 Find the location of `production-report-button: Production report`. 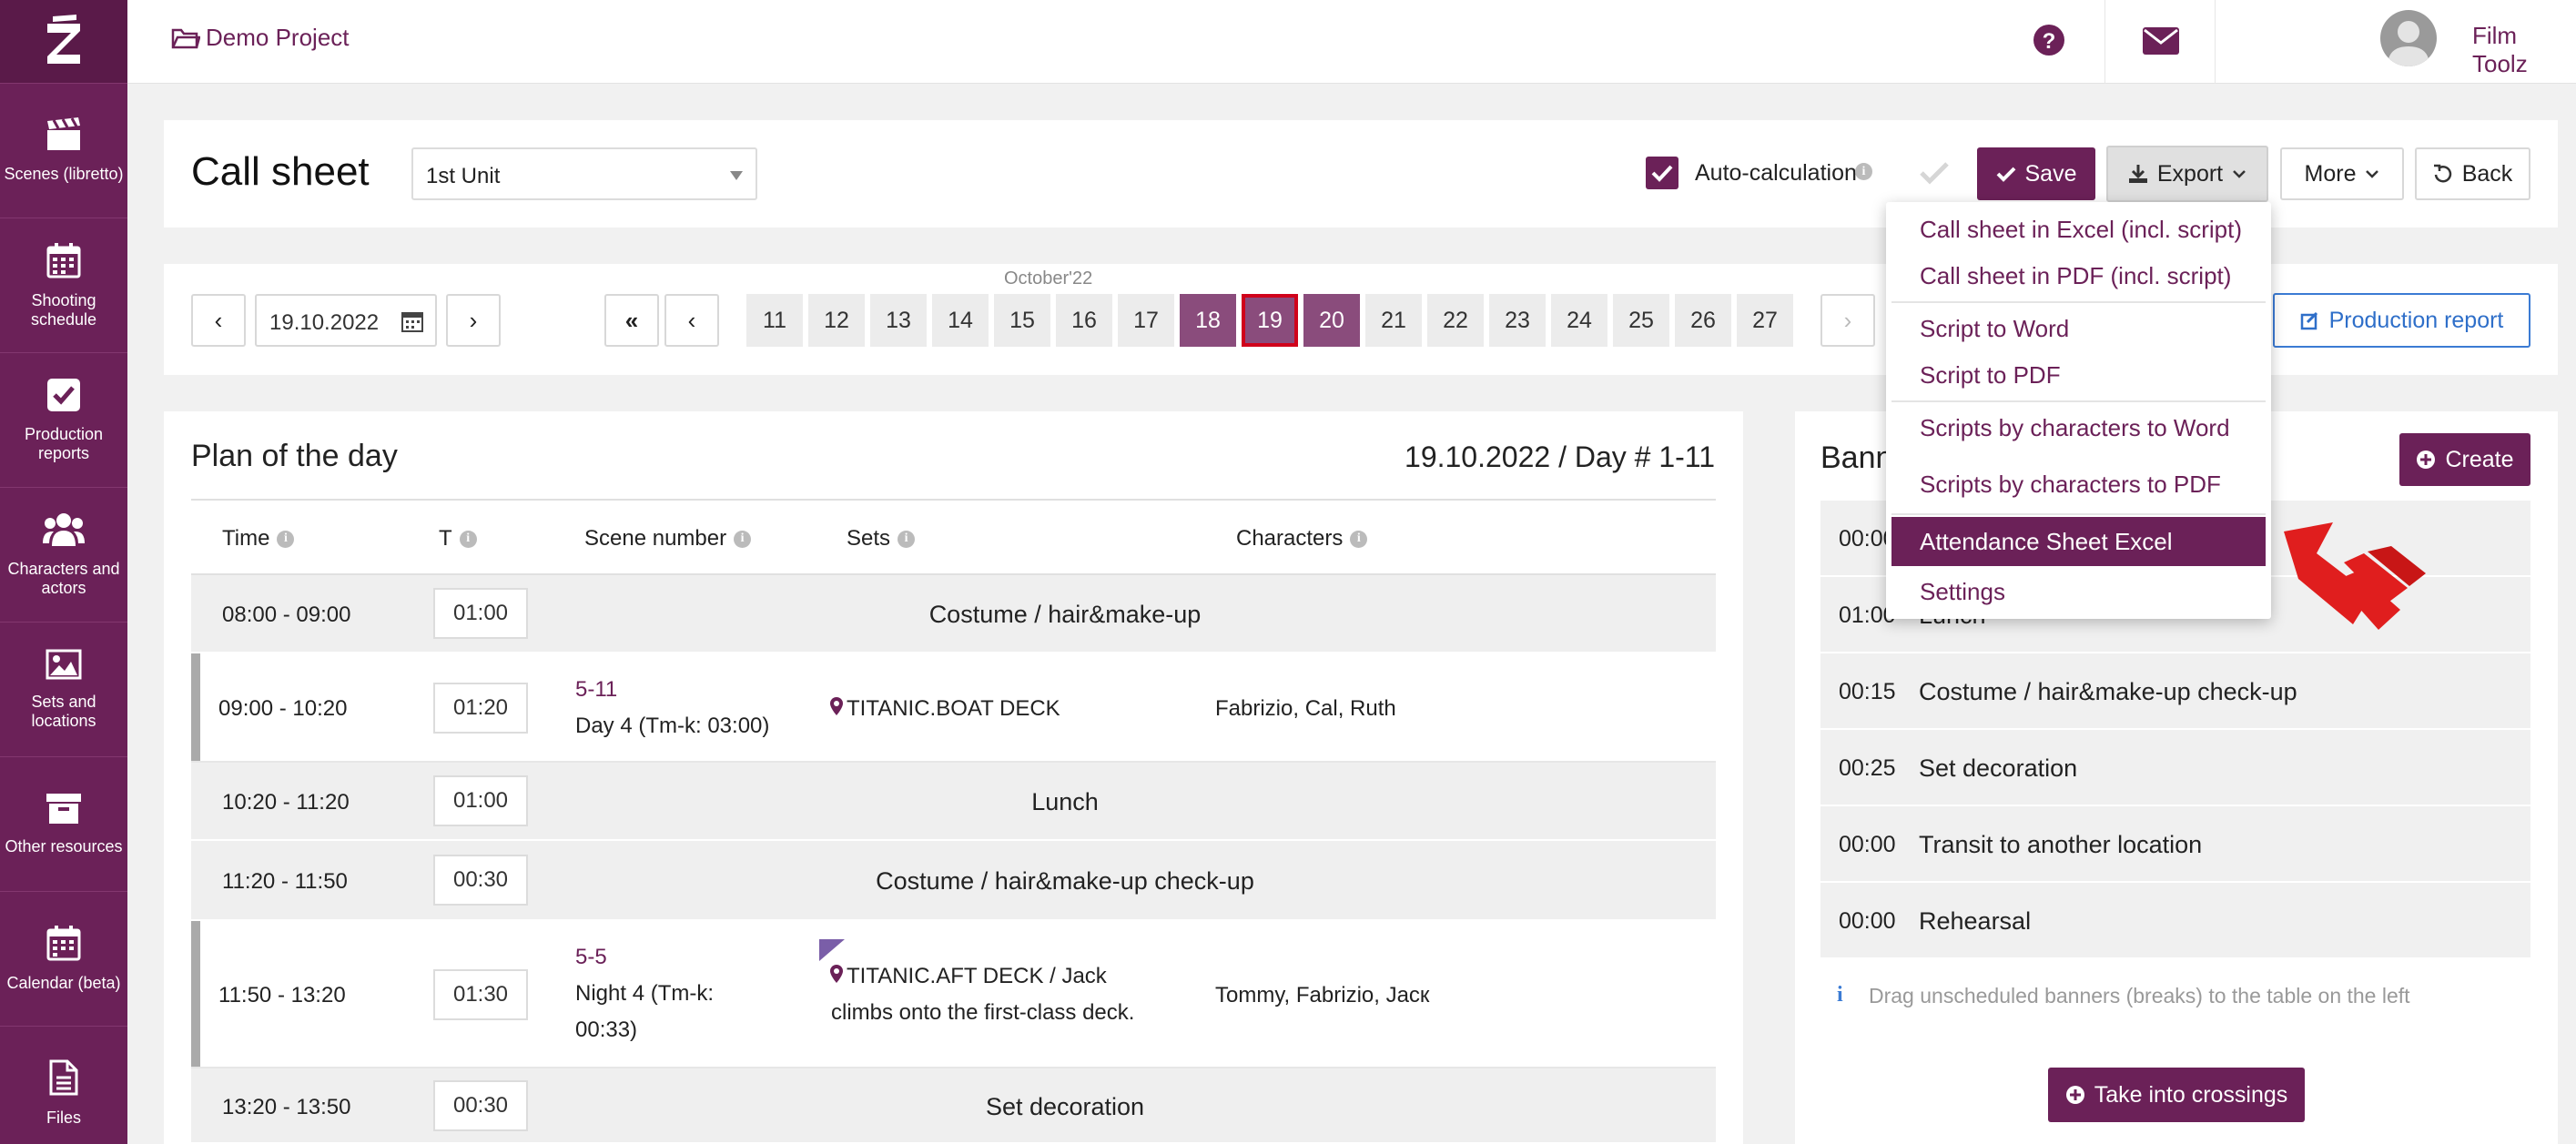

production-report-button: Production report is located at coordinates (2401, 320).